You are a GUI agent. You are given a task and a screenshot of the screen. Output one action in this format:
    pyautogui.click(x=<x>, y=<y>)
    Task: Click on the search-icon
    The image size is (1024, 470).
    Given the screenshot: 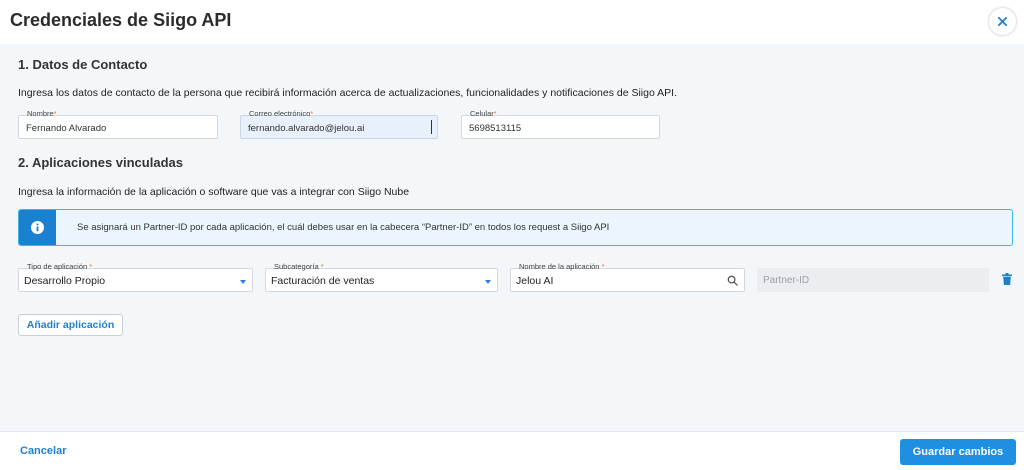 What is the action you would take?
    pyautogui.click(x=732, y=280)
    